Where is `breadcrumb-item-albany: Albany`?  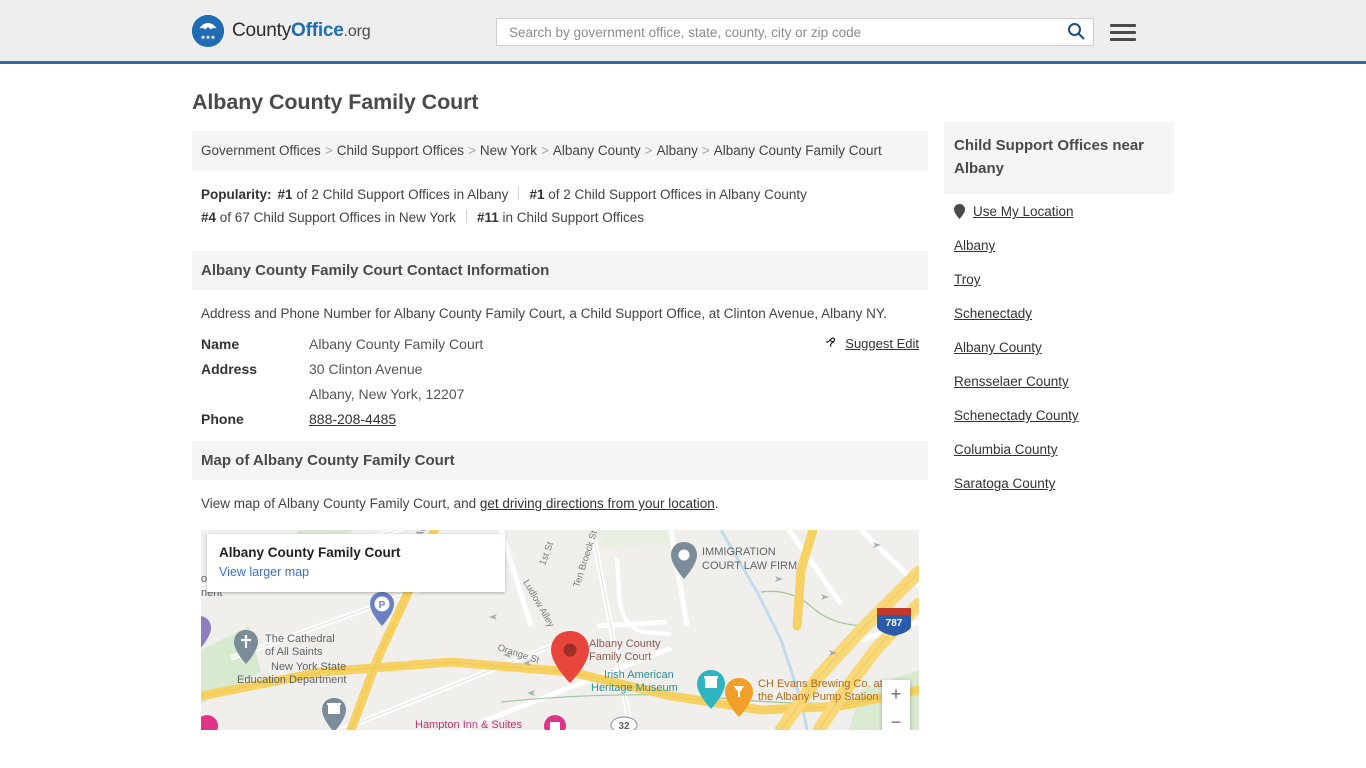
breadcrumb-item-albany: Albany is located at coordinates (677, 150).